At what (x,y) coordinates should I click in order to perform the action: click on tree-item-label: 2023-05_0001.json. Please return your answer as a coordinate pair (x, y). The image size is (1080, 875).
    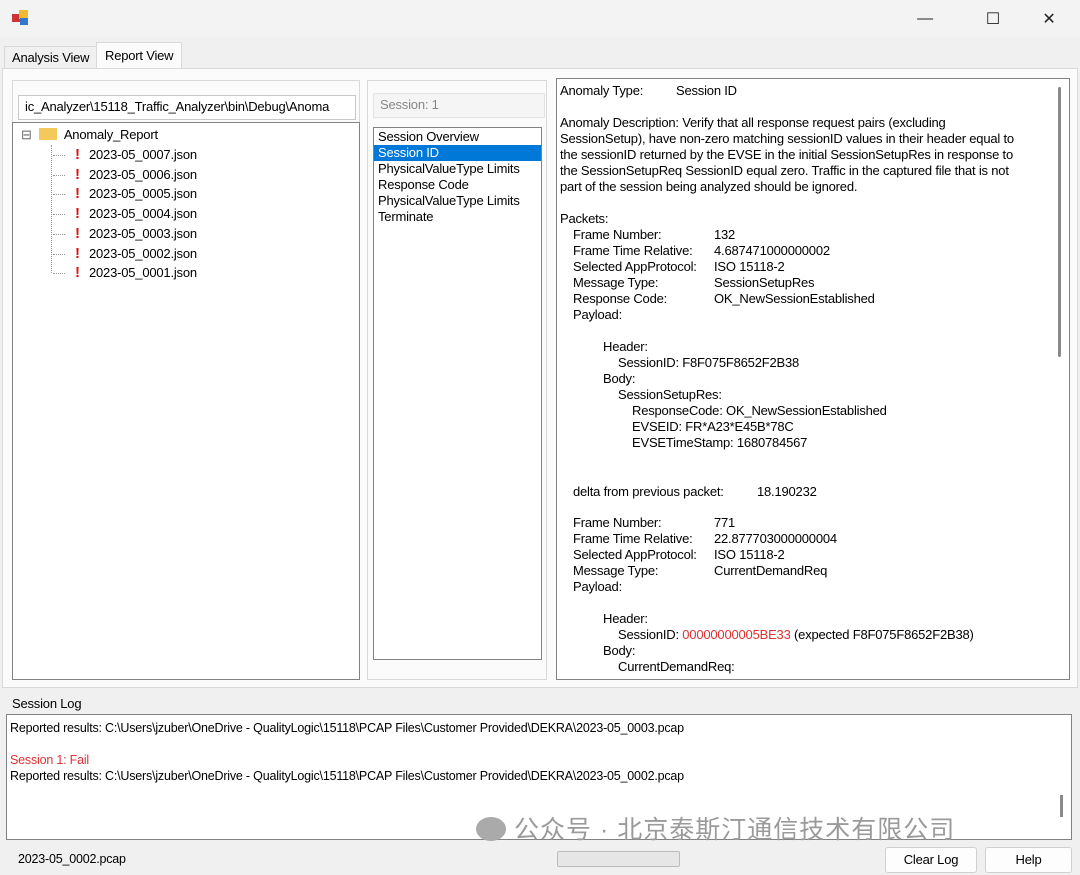
    Looking at the image, I should click on (143, 273).